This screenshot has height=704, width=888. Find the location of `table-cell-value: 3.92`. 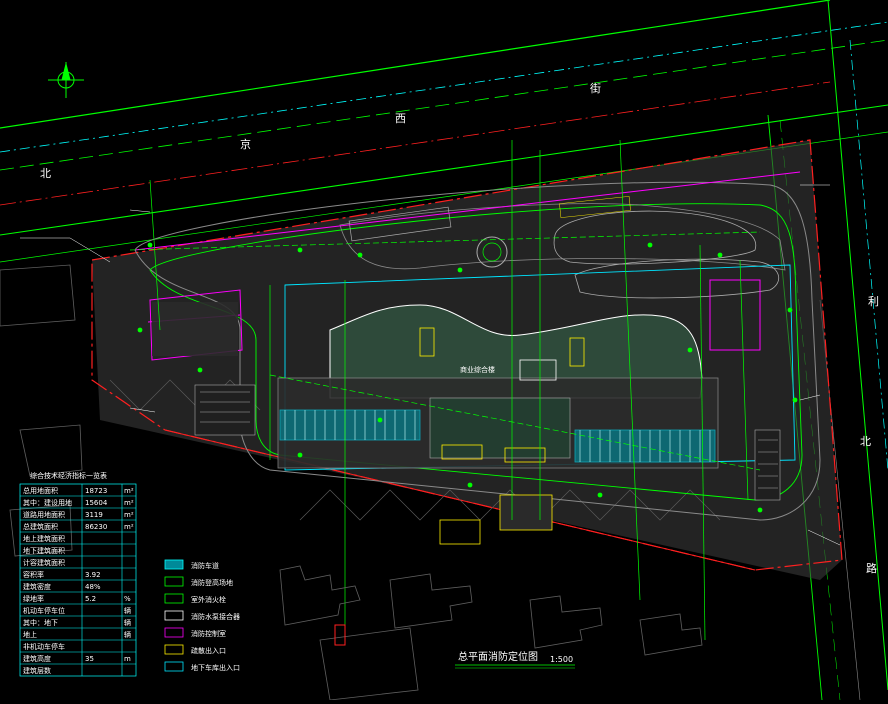

table-cell-value: 3.92 is located at coordinates (93, 575).